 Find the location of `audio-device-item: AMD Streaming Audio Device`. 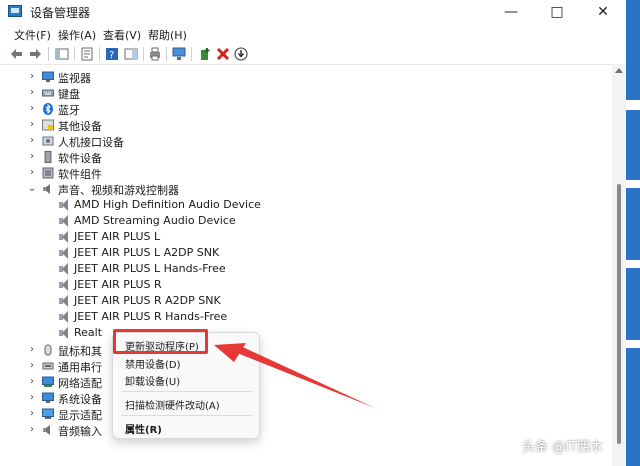

audio-device-item: AMD Streaming Audio Device is located at coordinates (306, 221).